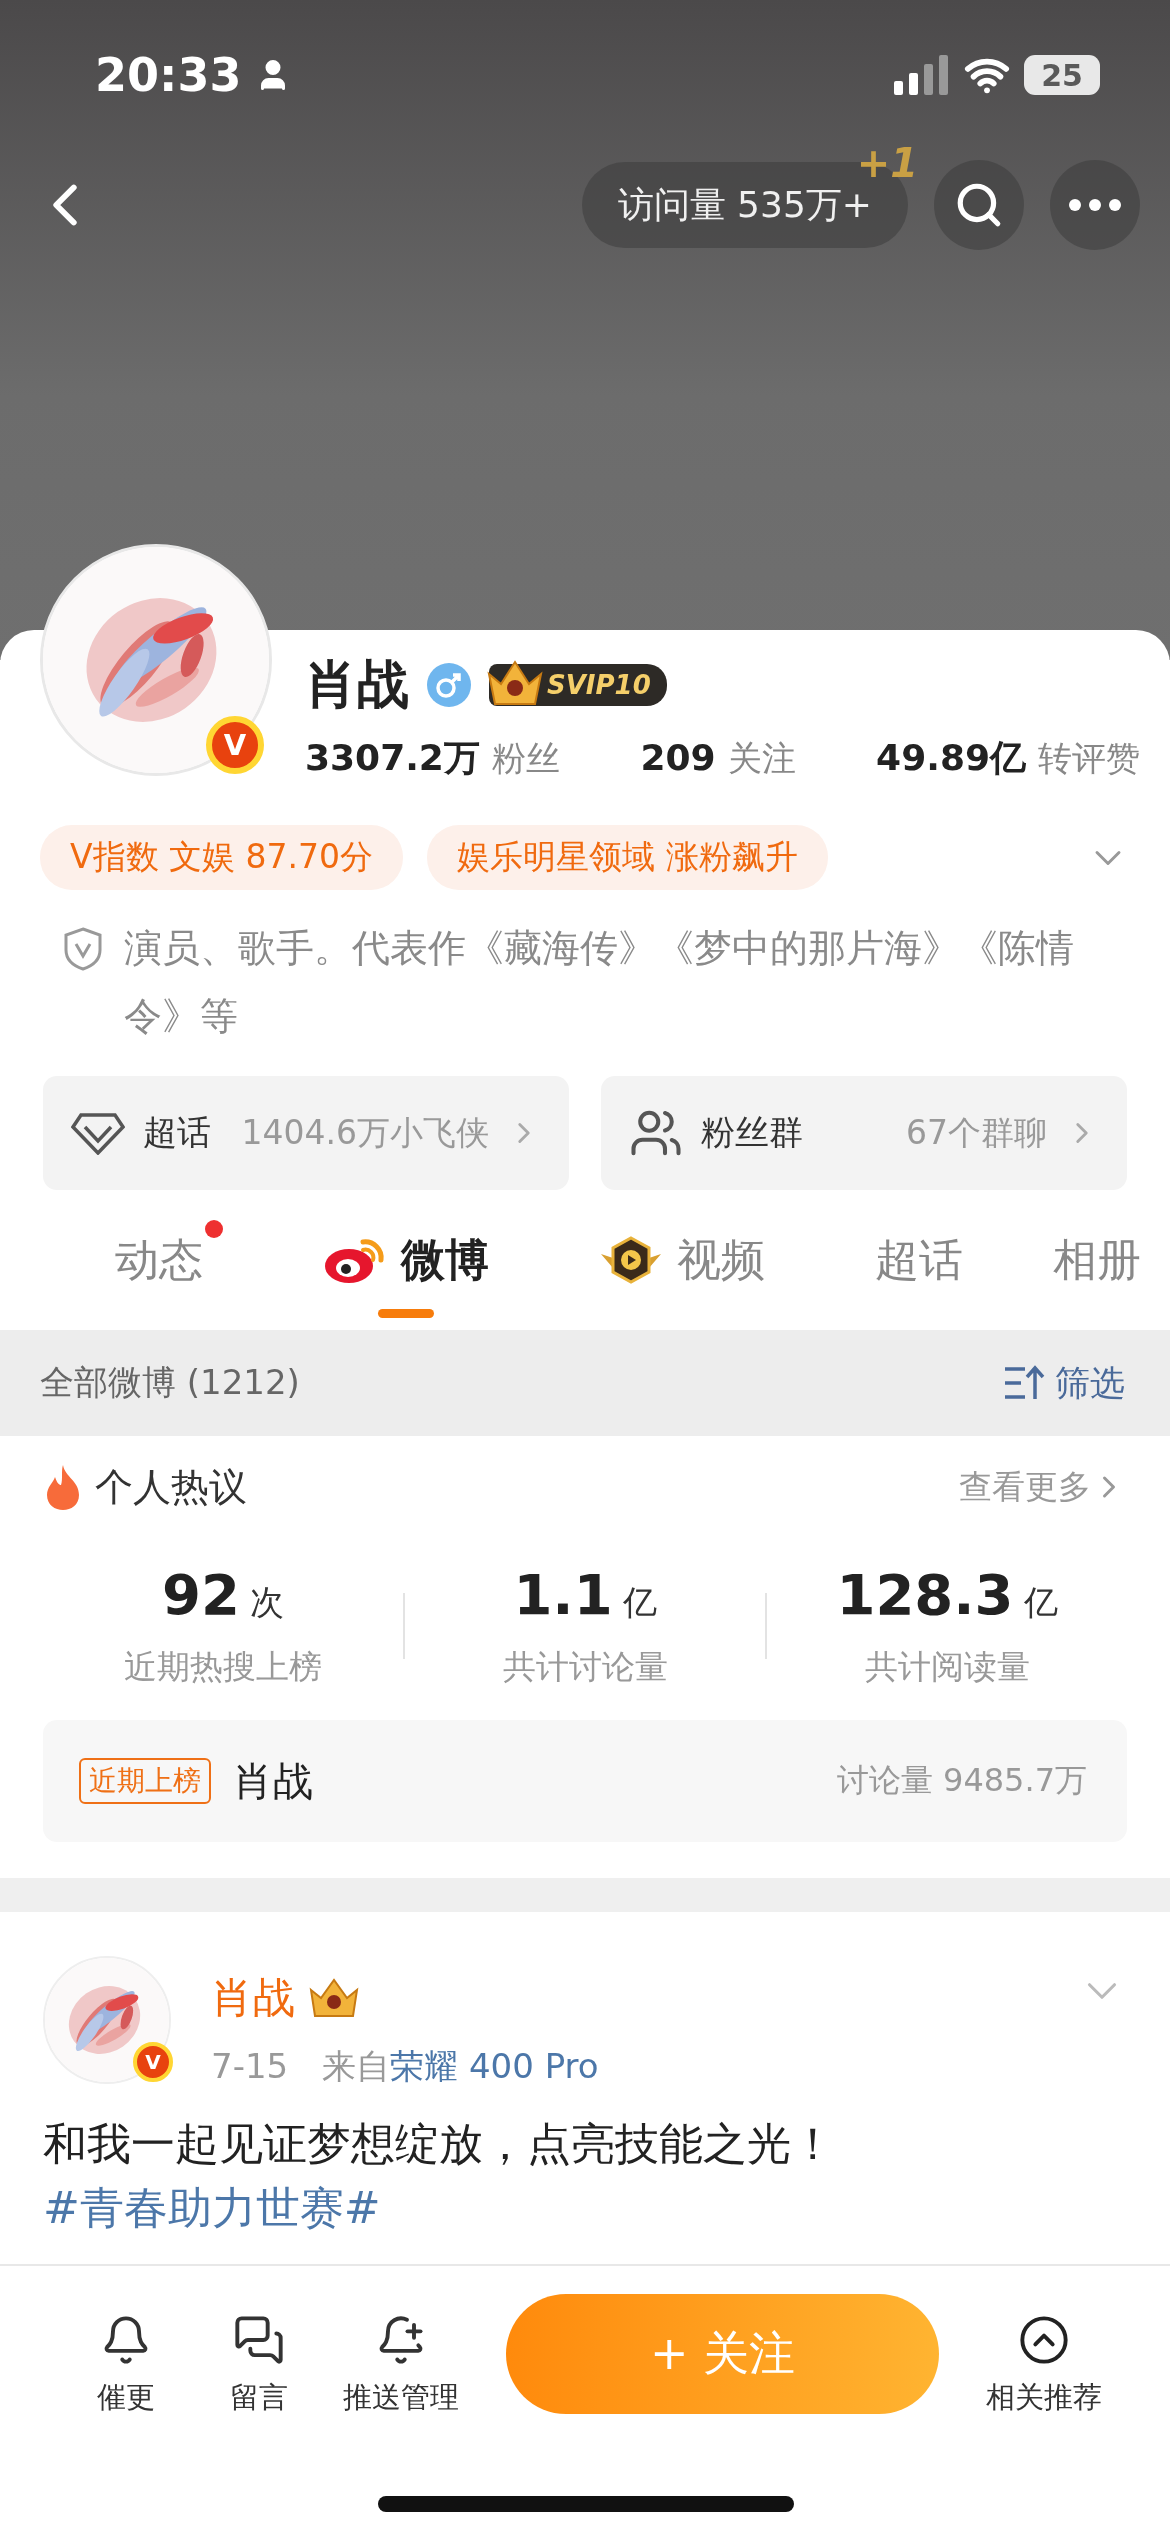 The width and height of the screenshot is (1170, 2532). I want to click on more-icon, so click(1095, 205).